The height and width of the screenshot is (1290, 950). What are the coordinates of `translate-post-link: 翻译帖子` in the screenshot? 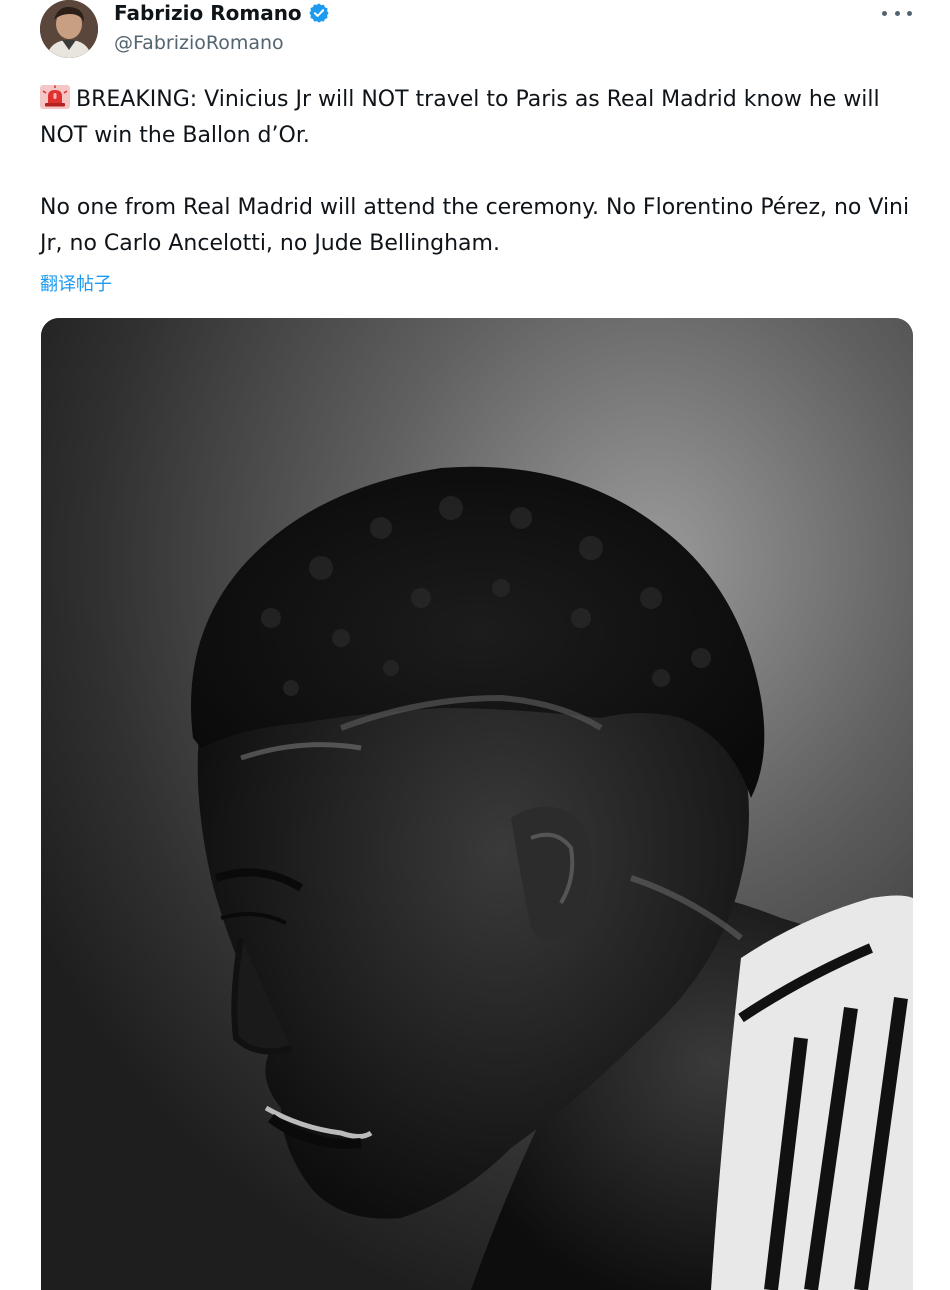 It's located at (76, 283).